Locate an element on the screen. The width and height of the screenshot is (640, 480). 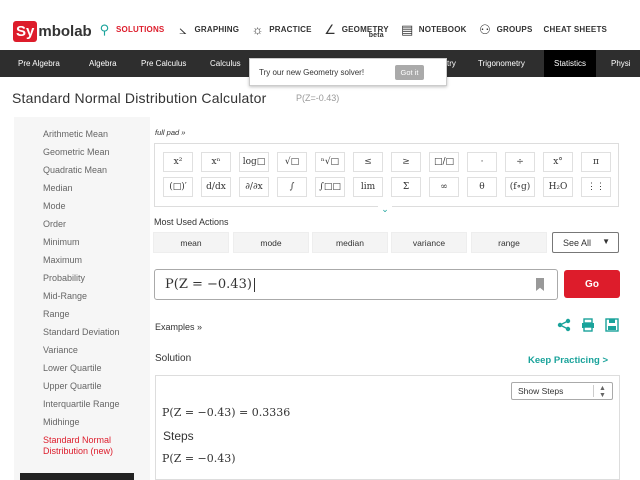
keypad-key: Σ is located at coordinates (406, 187).